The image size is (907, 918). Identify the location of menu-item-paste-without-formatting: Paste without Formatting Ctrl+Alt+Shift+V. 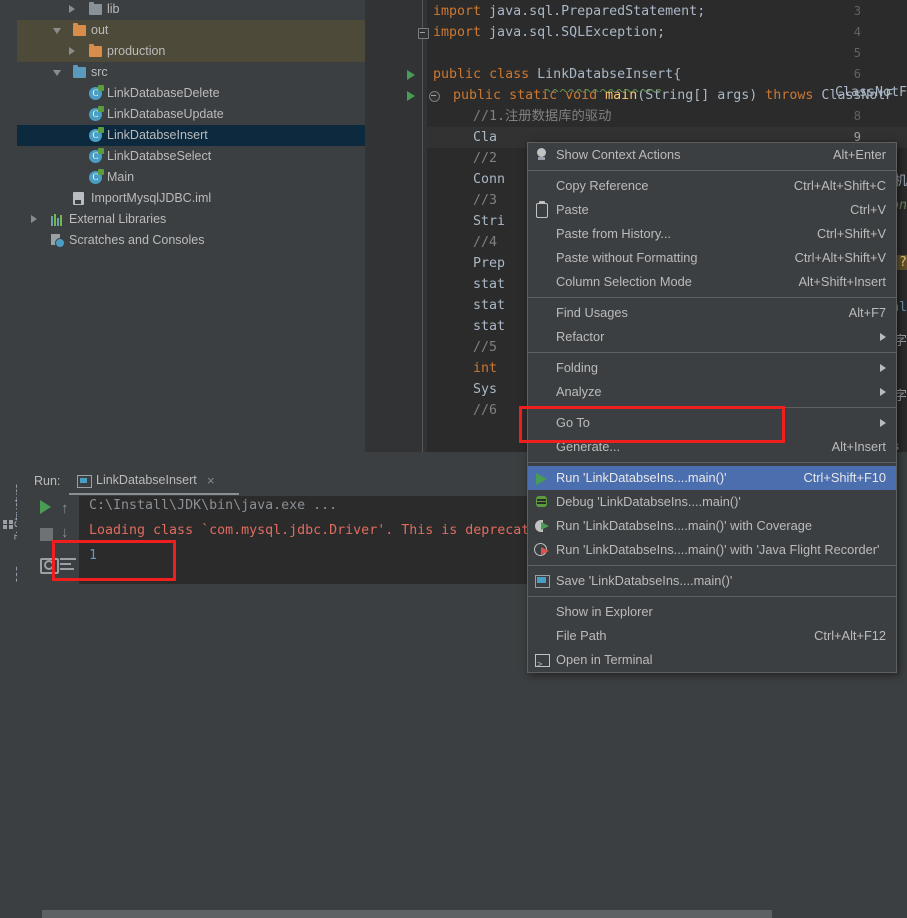
(712, 258).